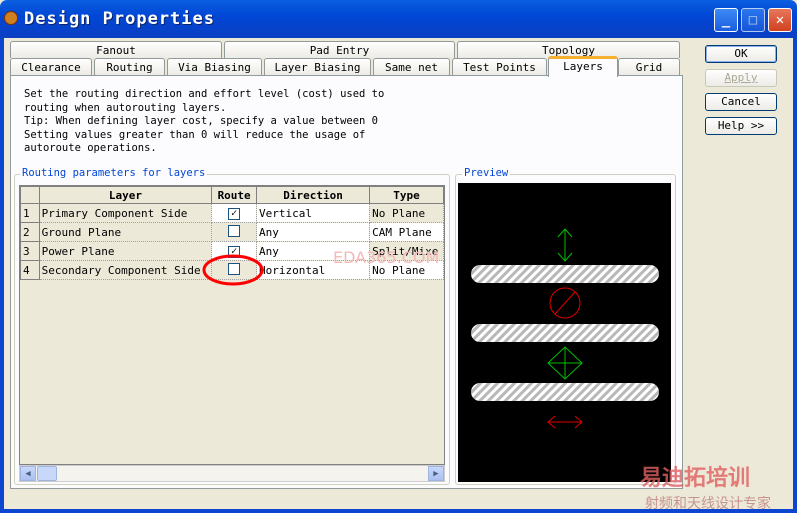 This screenshot has width=797, height=513. Describe the element at coordinates (741, 78) in the screenshot. I see `apply-button: Apply` at that location.